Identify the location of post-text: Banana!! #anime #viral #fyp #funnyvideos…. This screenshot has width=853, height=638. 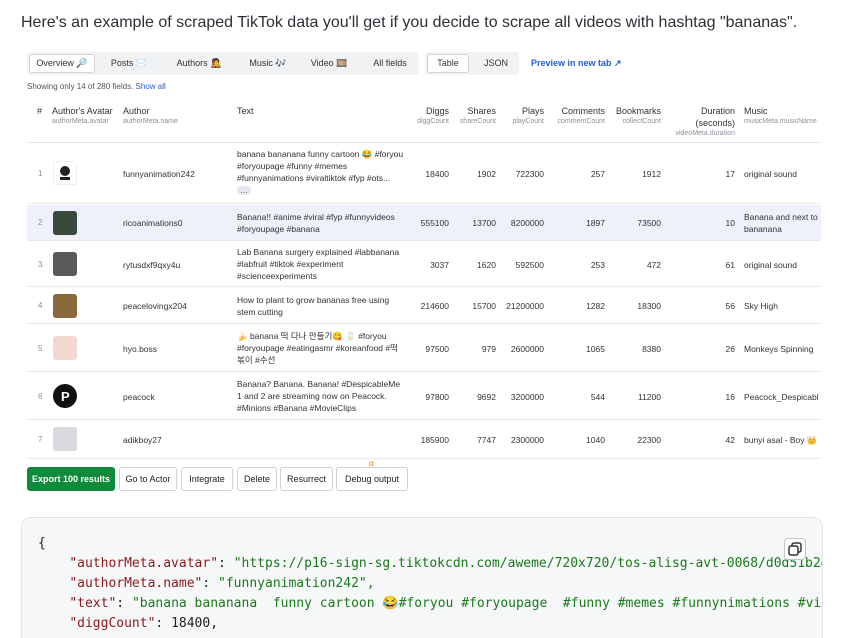
(316, 223).